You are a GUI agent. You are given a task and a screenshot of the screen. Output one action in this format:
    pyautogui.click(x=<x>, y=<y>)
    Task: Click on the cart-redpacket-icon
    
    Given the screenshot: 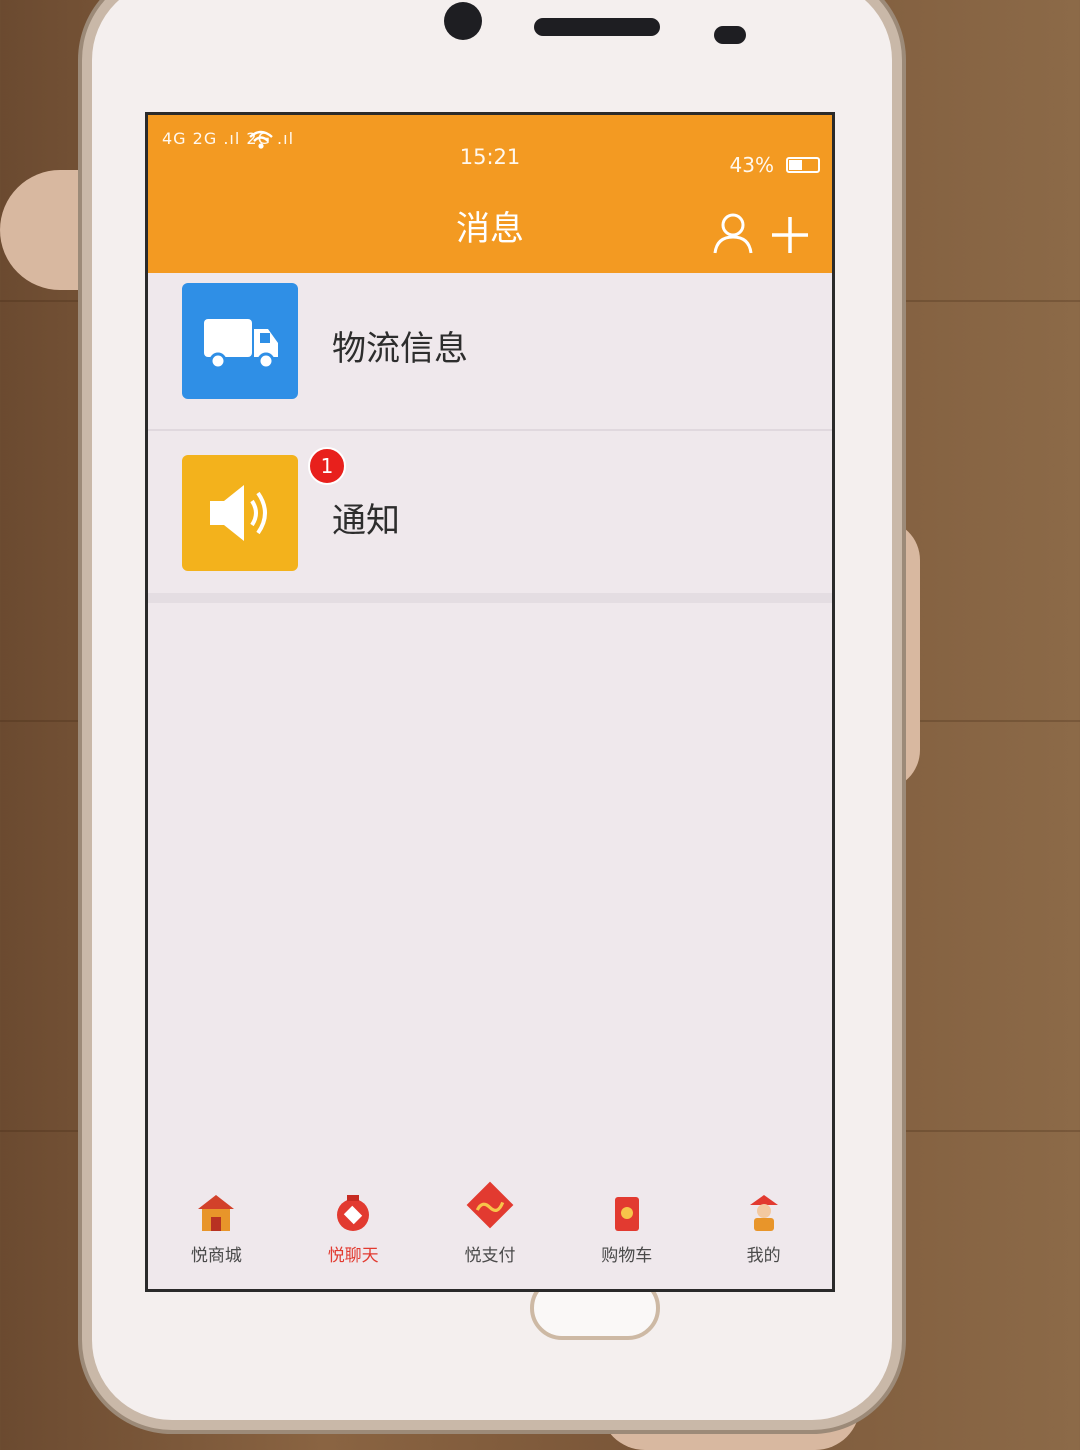 What is the action you would take?
    pyautogui.click(x=626, y=1214)
    